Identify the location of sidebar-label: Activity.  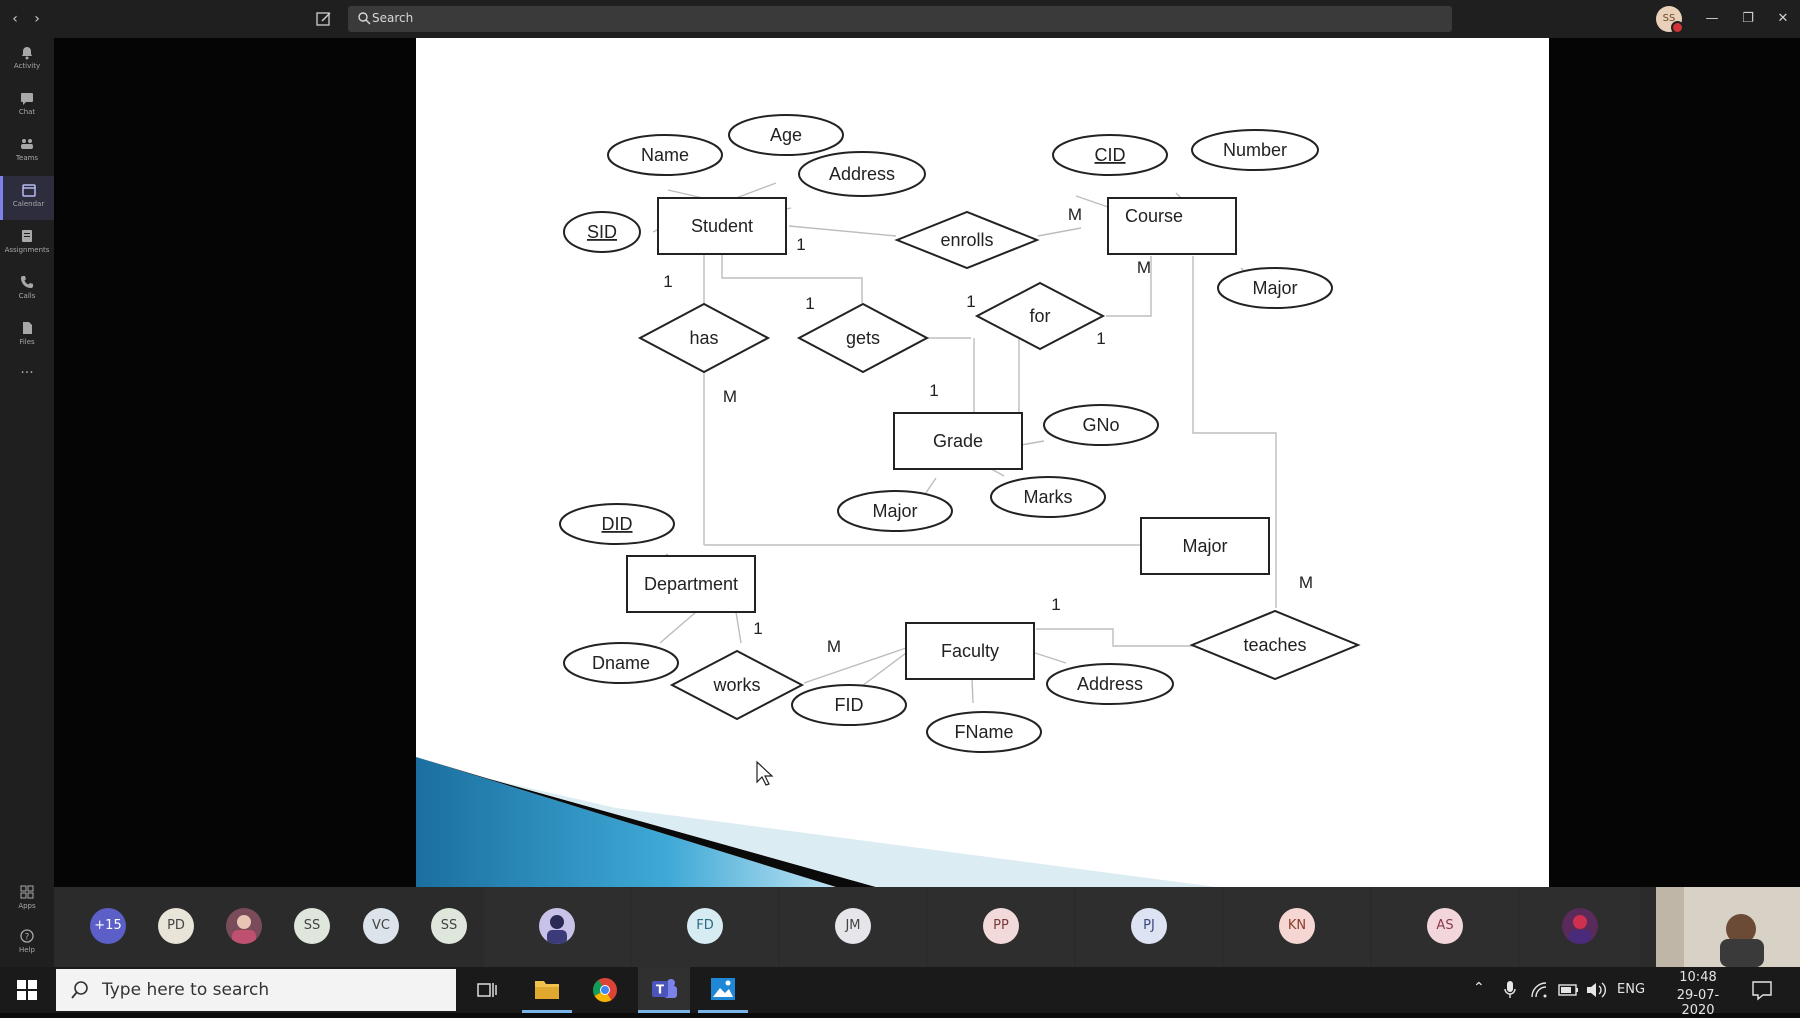
(27, 66).